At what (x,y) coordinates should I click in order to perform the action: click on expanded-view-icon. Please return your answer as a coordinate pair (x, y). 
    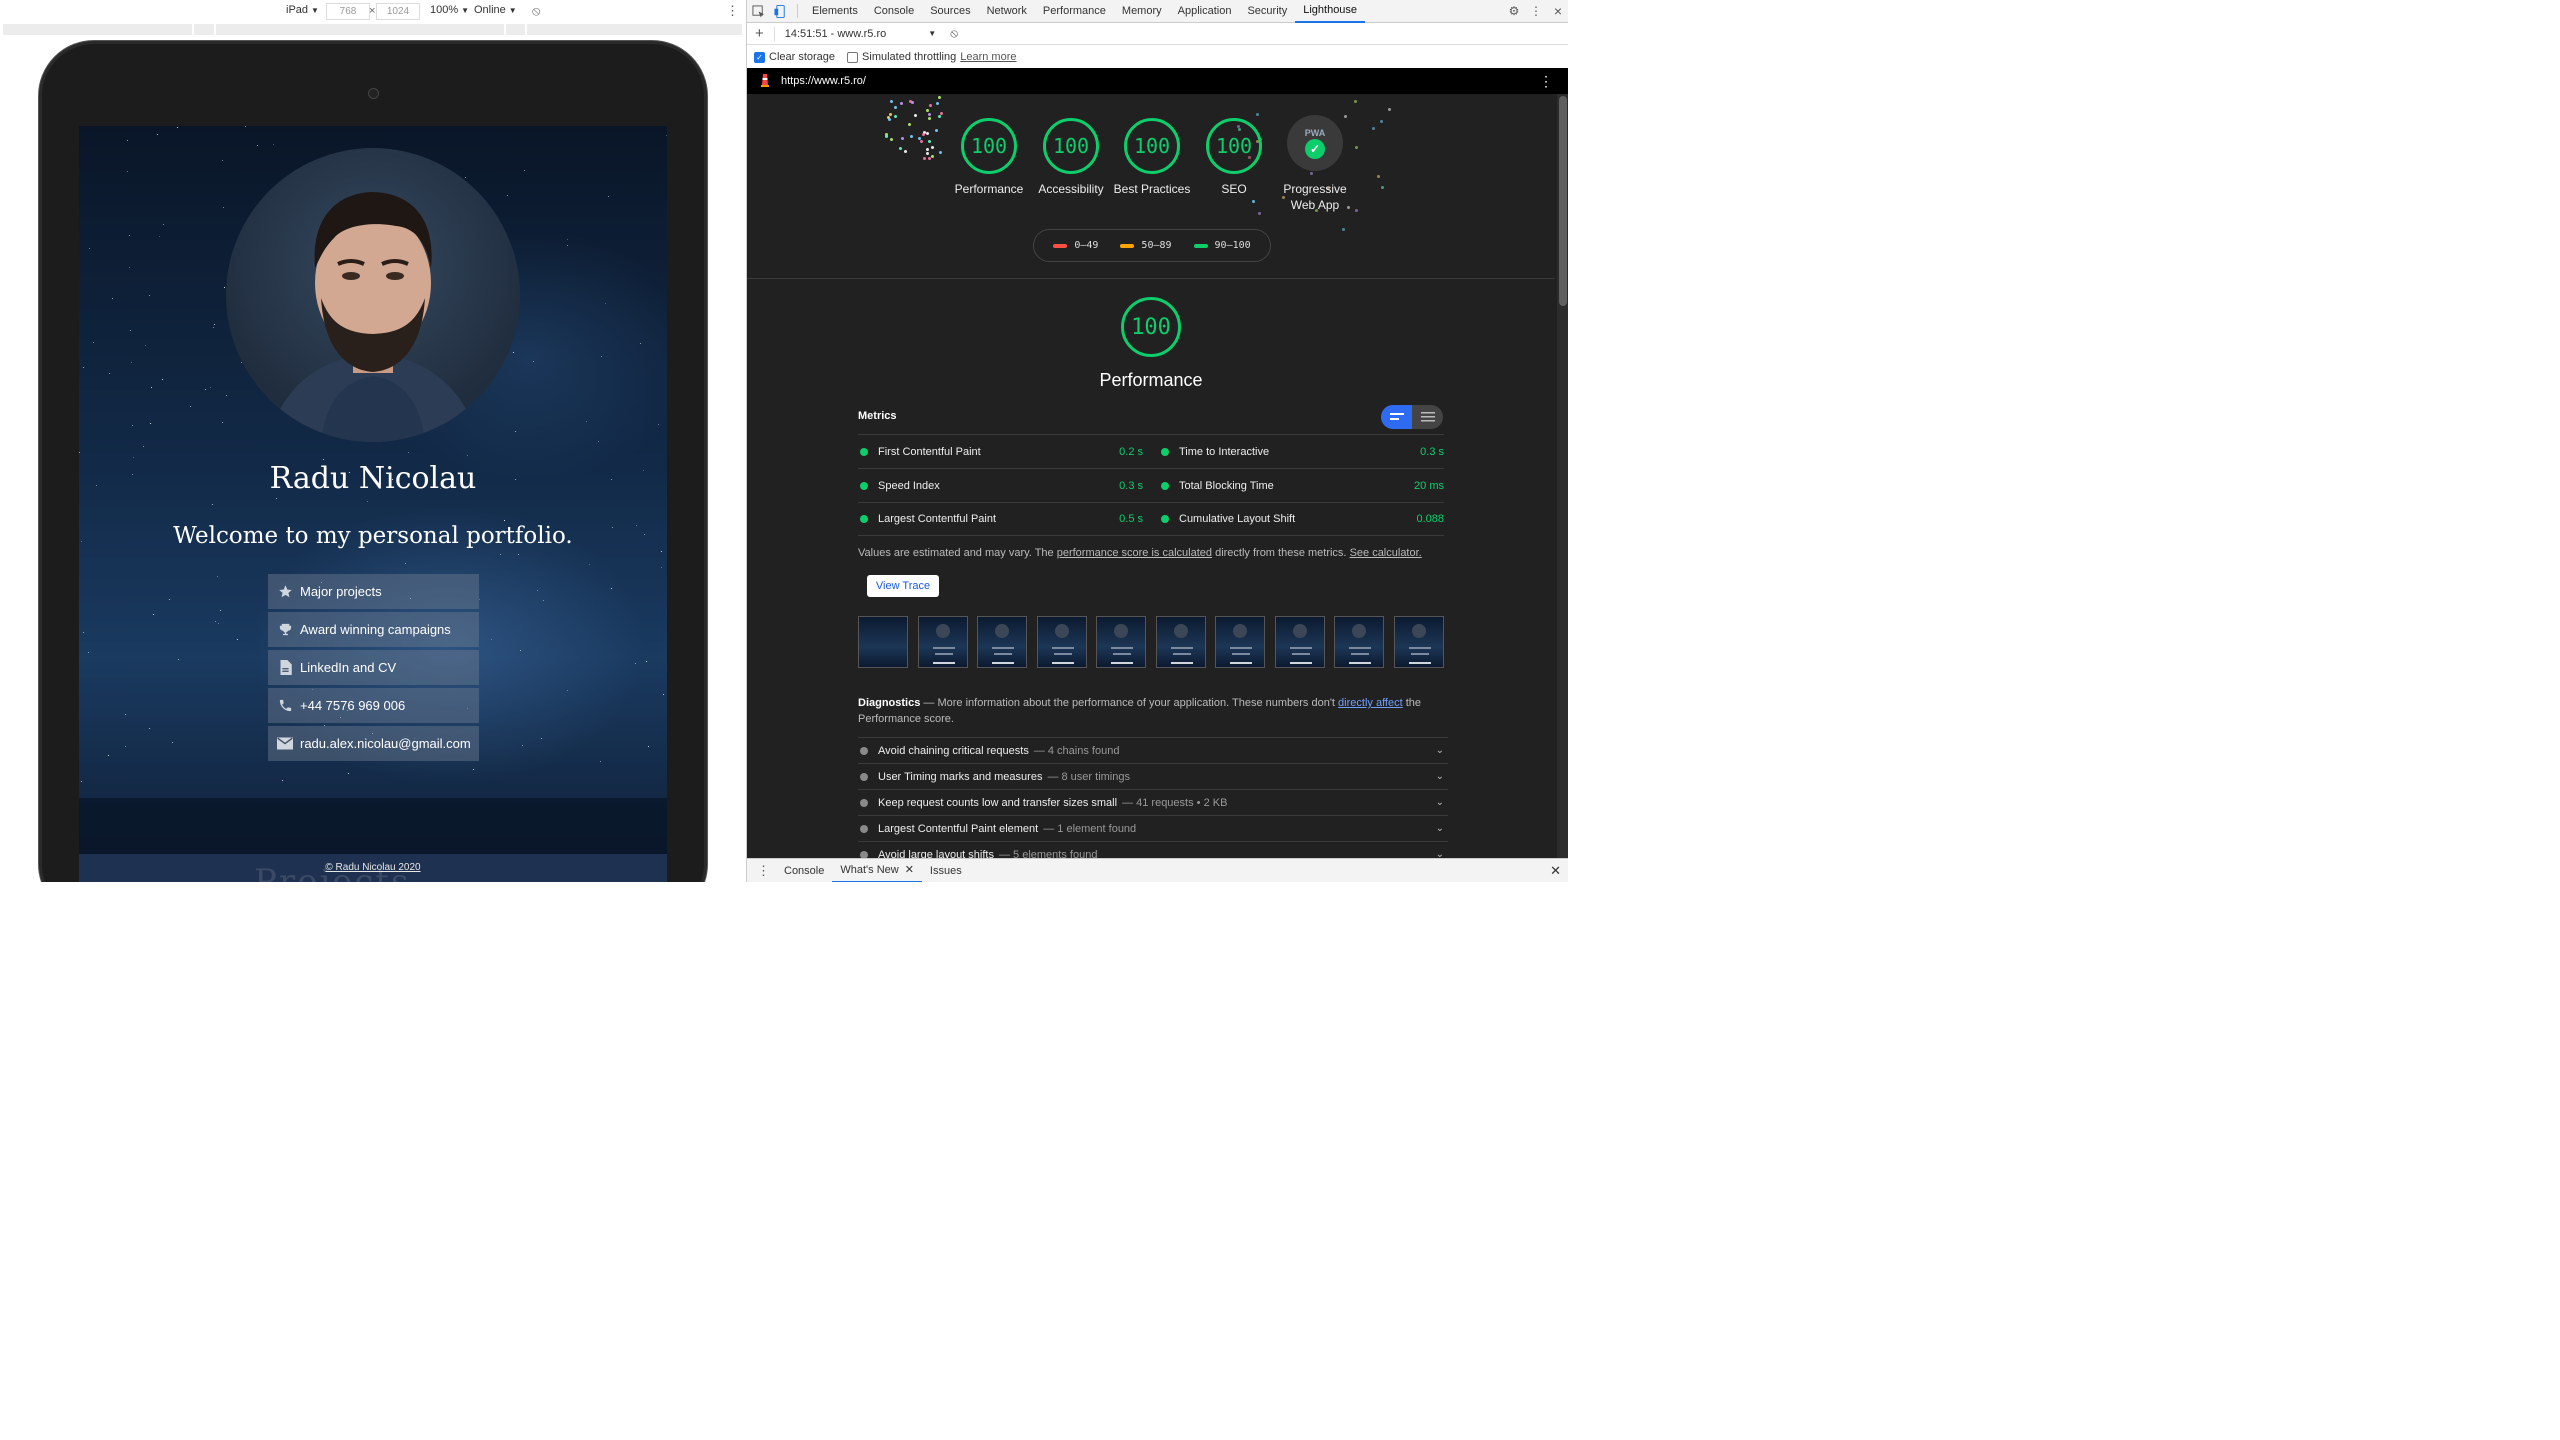
    Looking at the image, I should click on (1427, 417).